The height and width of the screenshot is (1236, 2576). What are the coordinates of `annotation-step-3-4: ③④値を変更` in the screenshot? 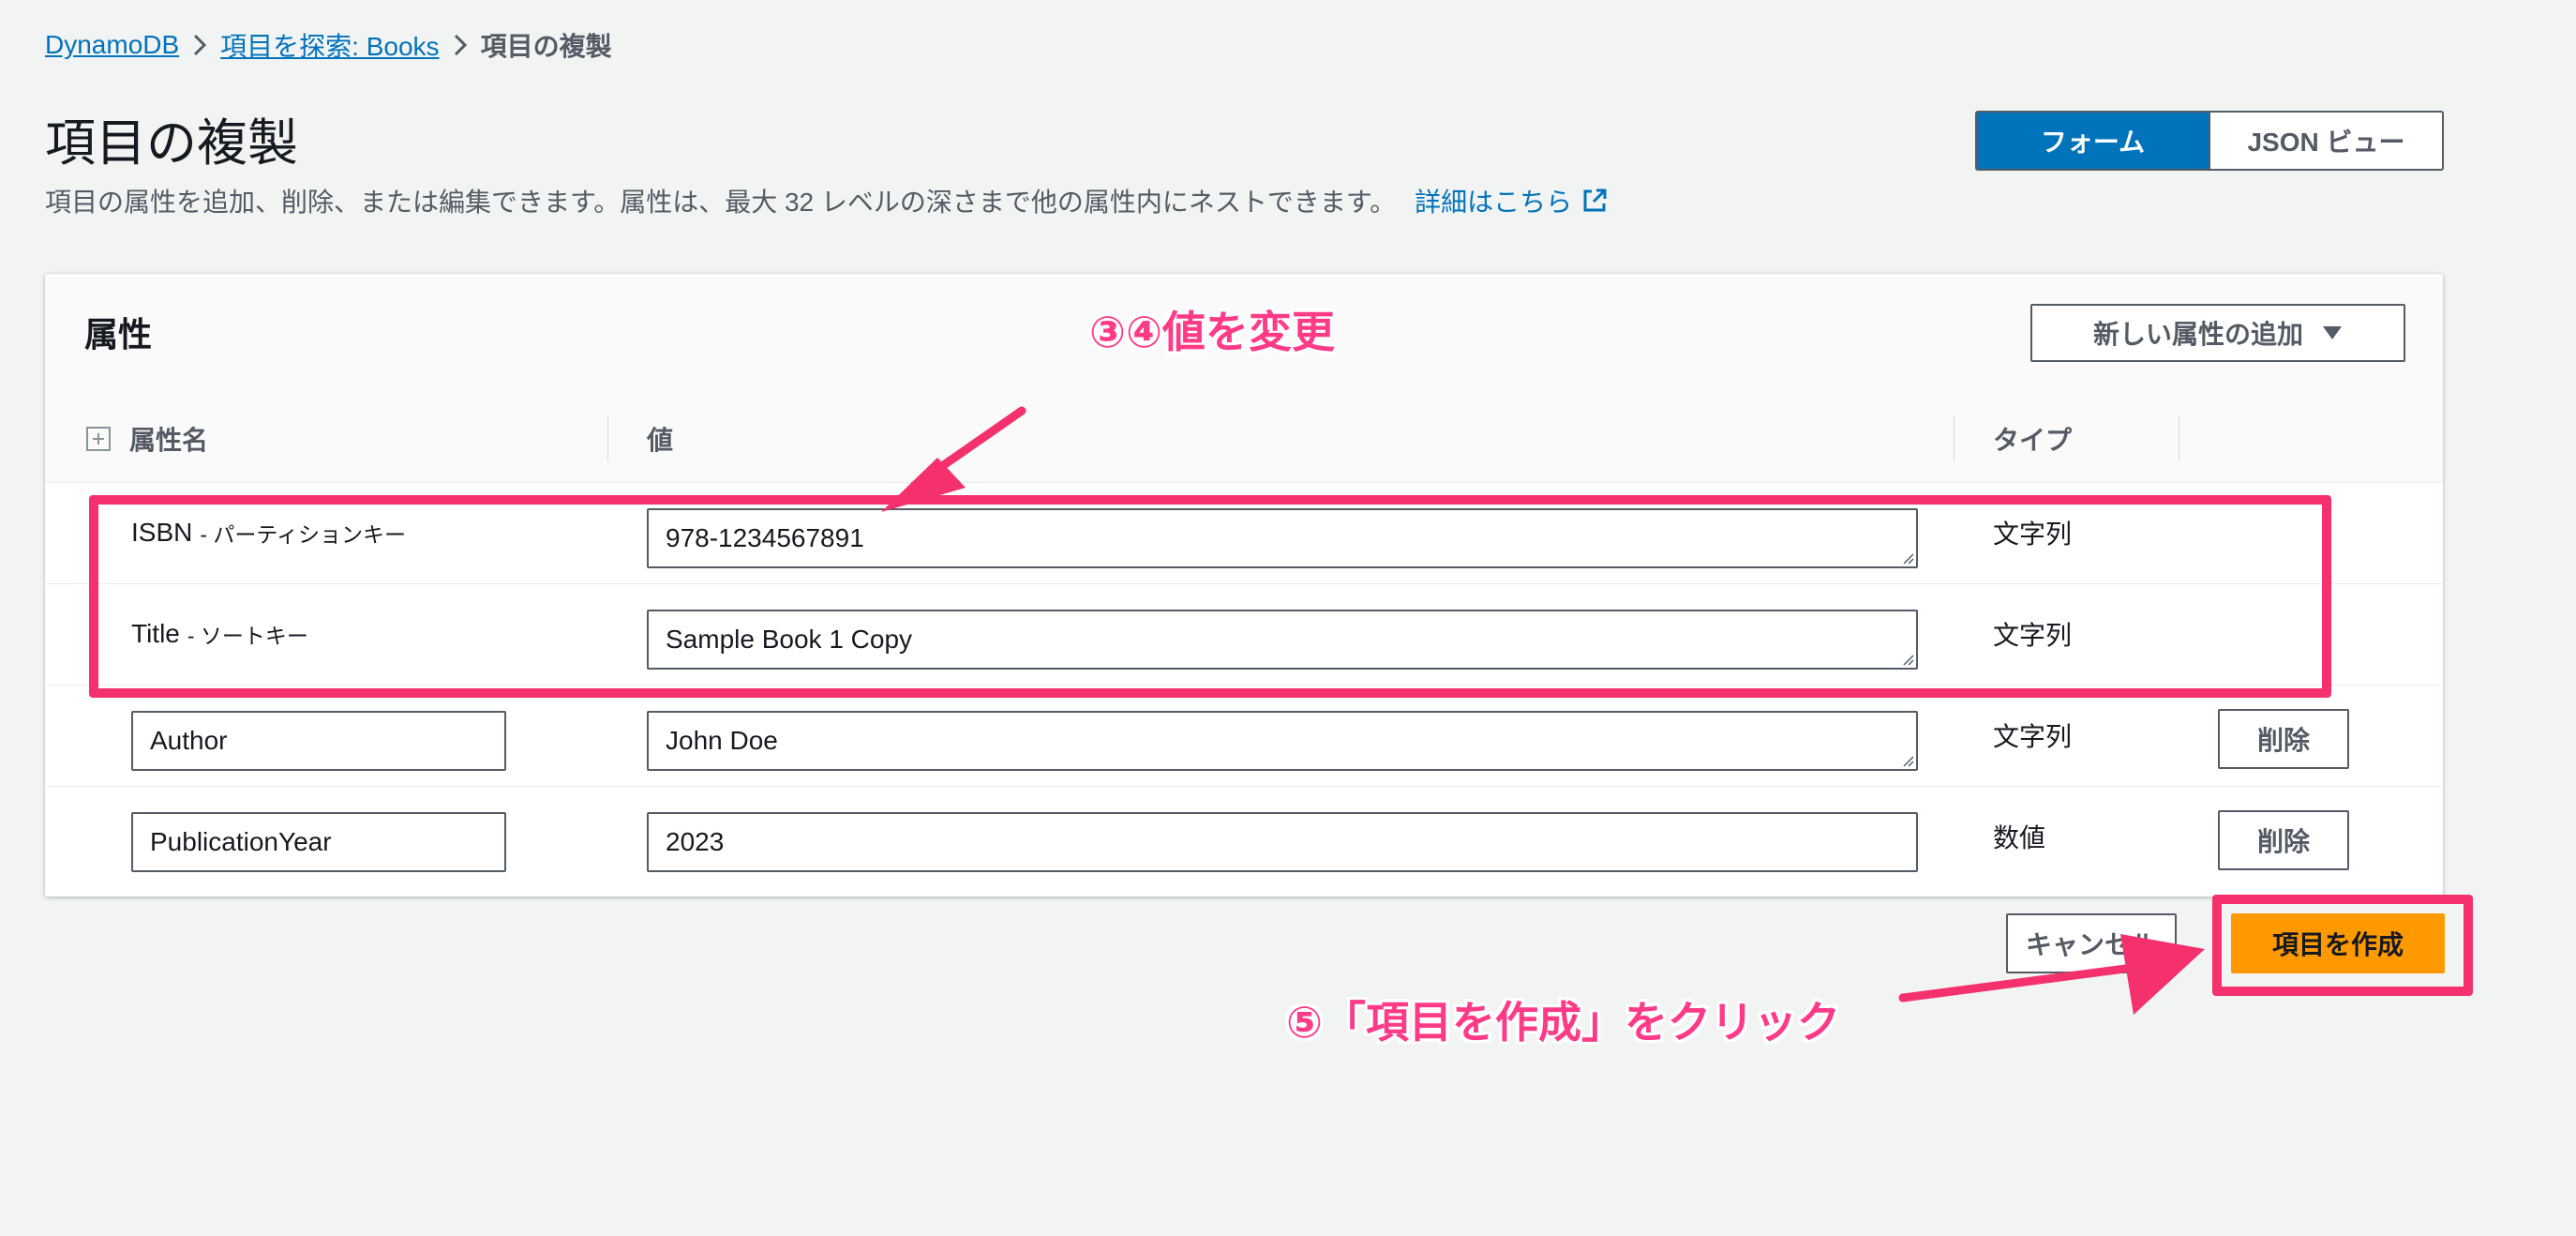 It's located at (1212, 332).